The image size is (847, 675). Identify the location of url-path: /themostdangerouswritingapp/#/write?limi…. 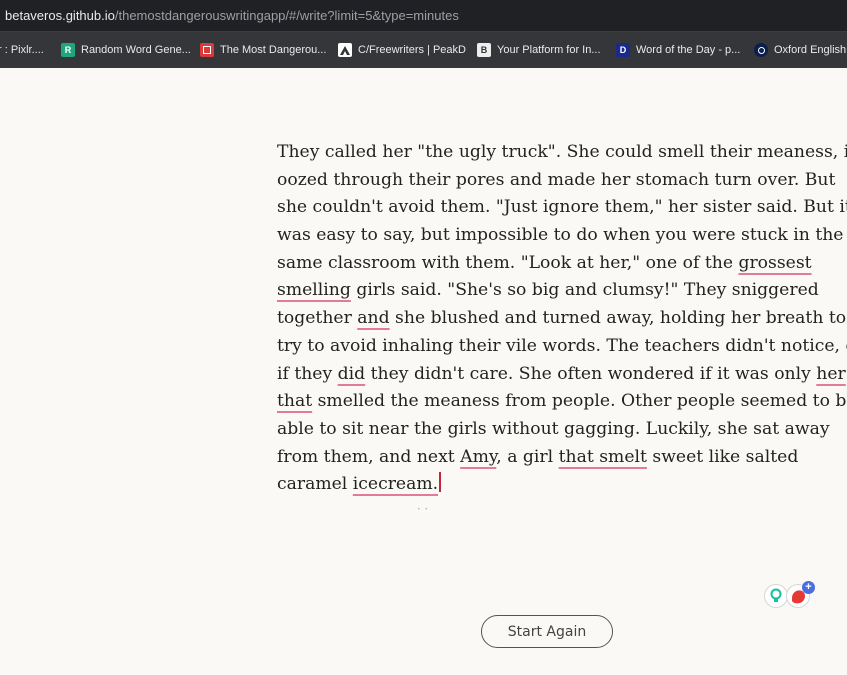
(286, 15).